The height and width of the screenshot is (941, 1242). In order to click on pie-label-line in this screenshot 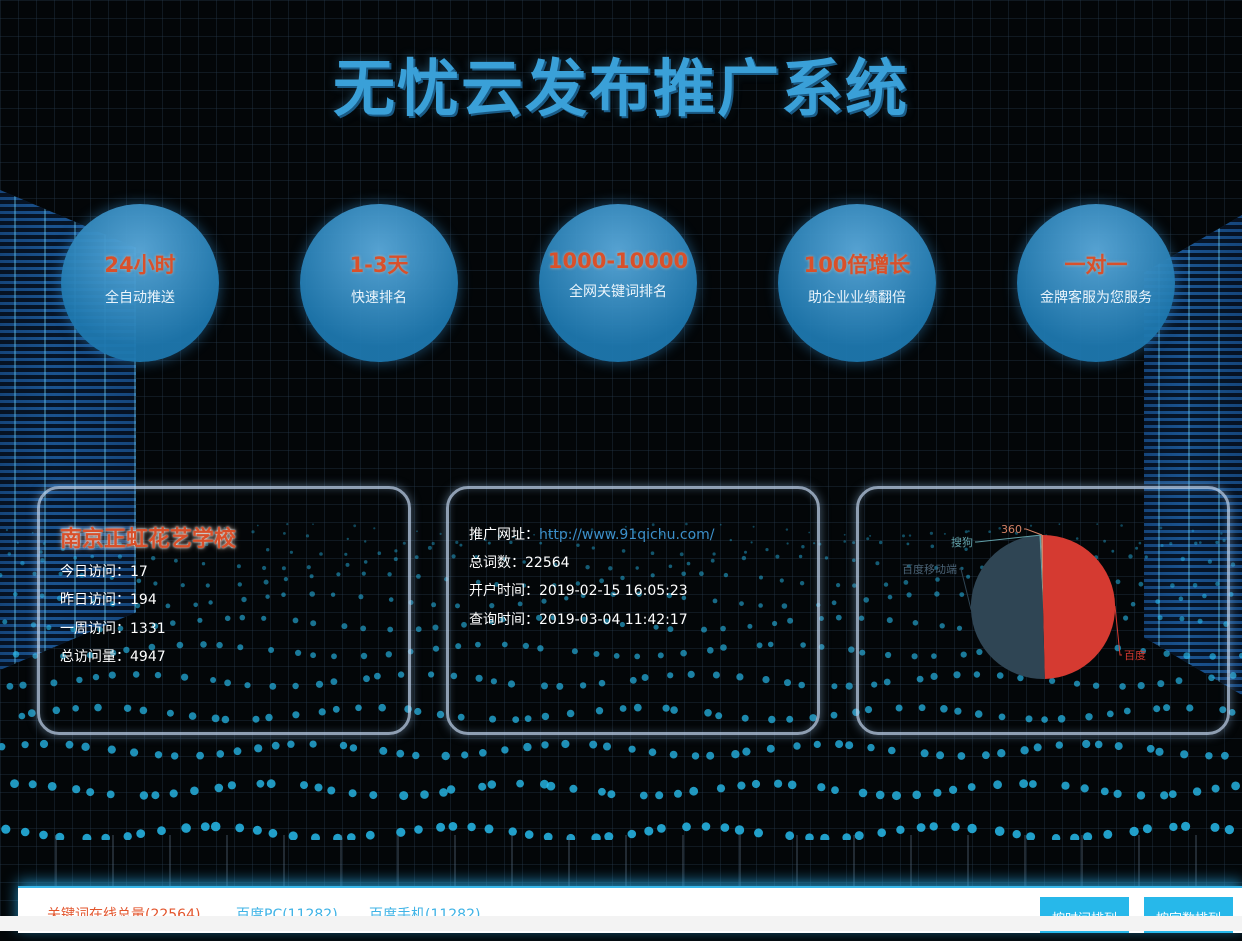, I will do `click(965, 589)`.